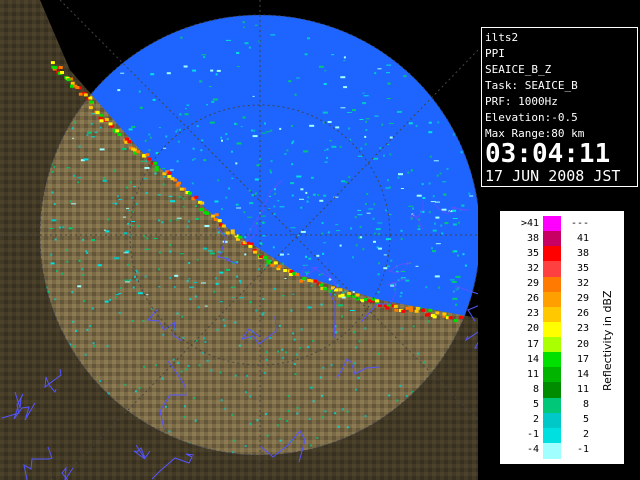  Describe the element at coordinates (553, 176) in the screenshot. I see `scan-date: 17 JUN 2008 JST` at that location.